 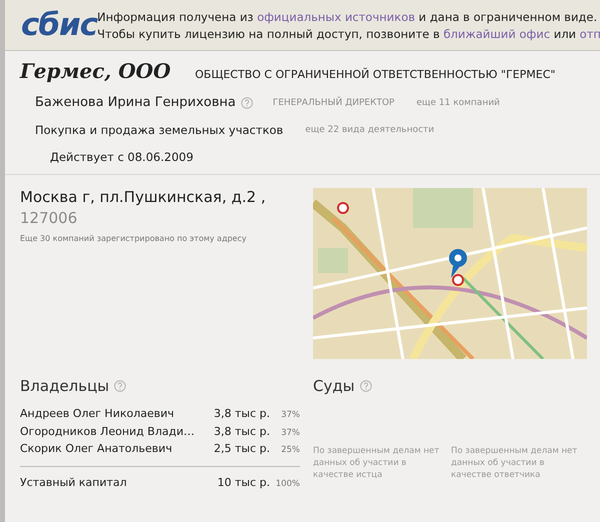 I want to click on director-name: Баженова Ирина Генриховна, so click(x=135, y=102).